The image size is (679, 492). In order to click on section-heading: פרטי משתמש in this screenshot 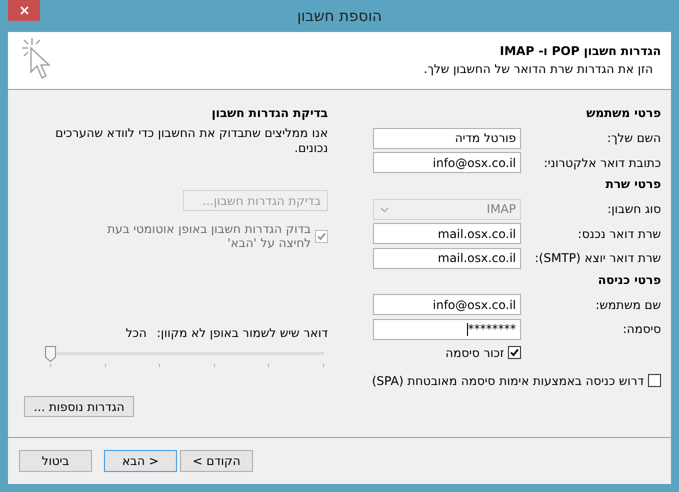, I will do `click(623, 113)`.